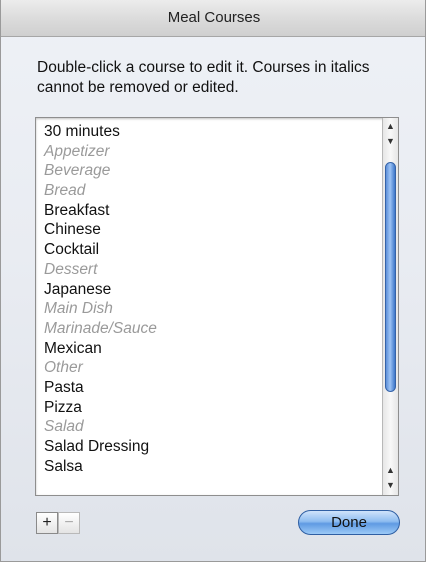 The height and width of the screenshot is (562, 426). What do you see at coordinates (209, 368) in the screenshot?
I see `course-list-item: Other` at bounding box center [209, 368].